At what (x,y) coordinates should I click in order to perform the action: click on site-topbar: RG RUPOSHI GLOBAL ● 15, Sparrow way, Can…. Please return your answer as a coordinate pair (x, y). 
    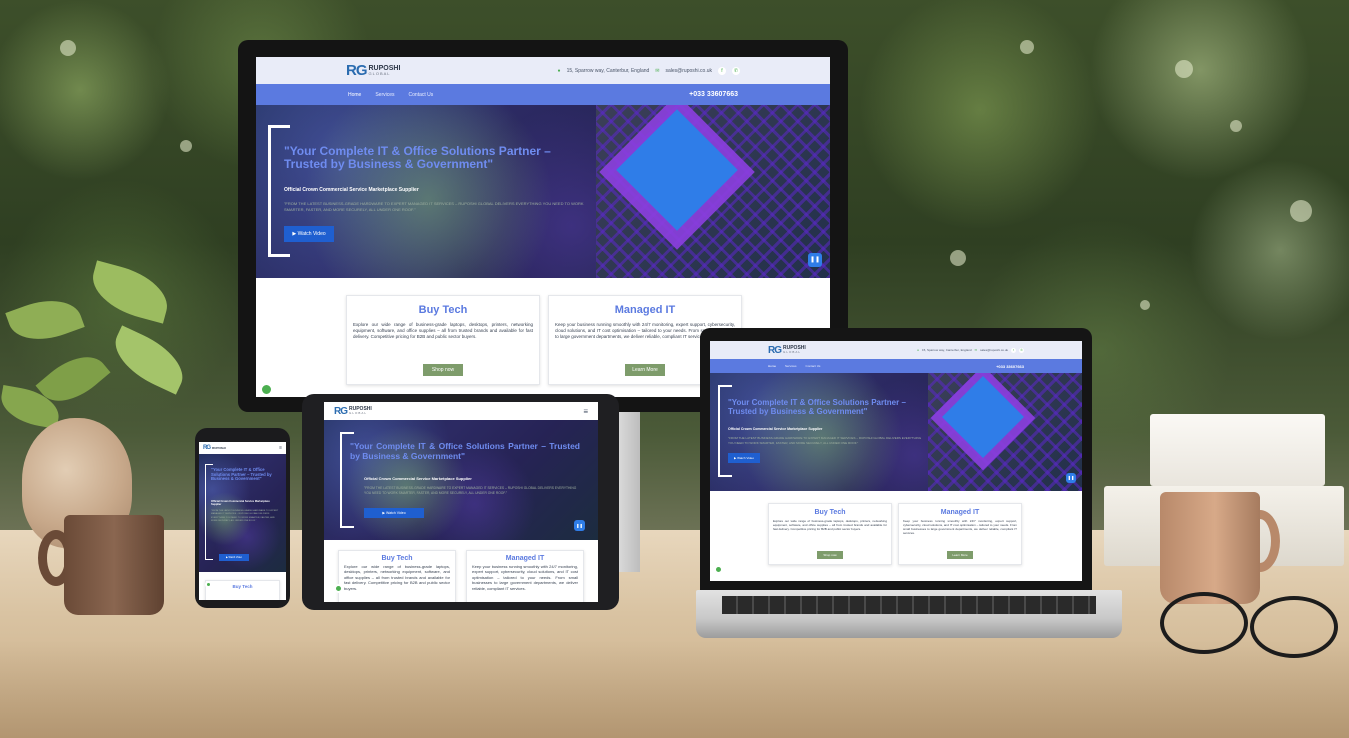
    Looking at the image, I should click on (543, 70).